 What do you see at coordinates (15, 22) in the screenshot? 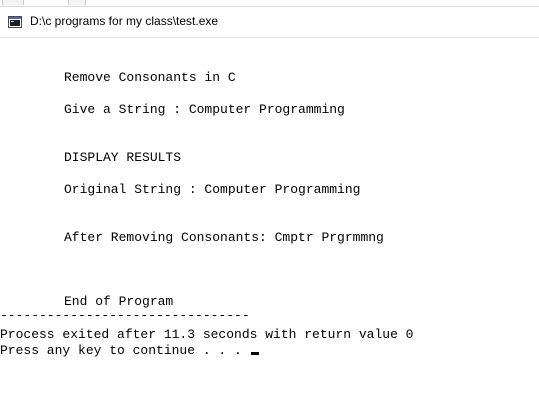
I see `console-app-icon` at bounding box center [15, 22].